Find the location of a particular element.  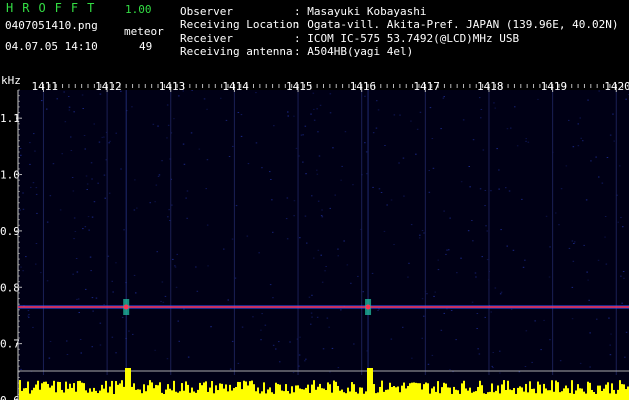

y-tick-label: 1.1 is located at coordinates (10, 118).